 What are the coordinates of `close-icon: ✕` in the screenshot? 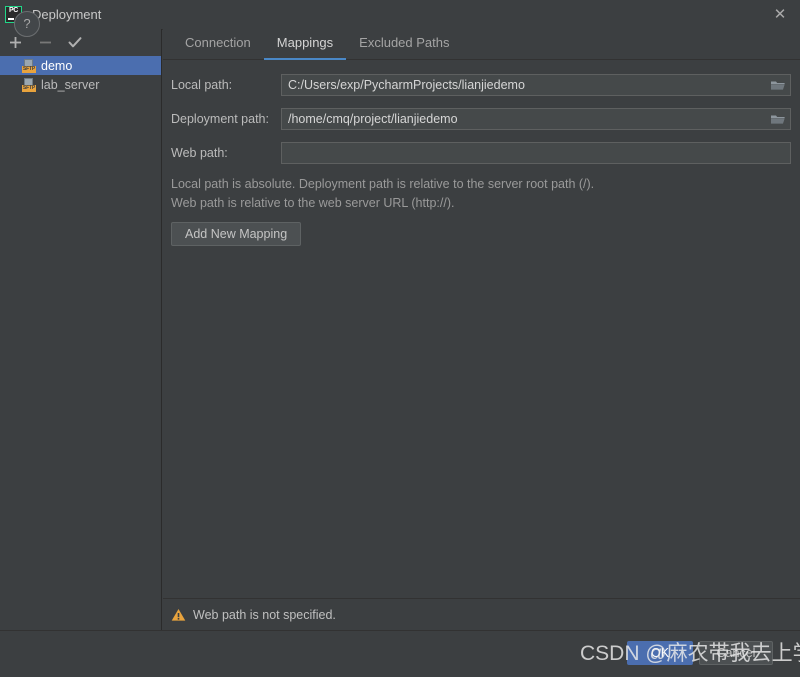 It's located at (780, 15).